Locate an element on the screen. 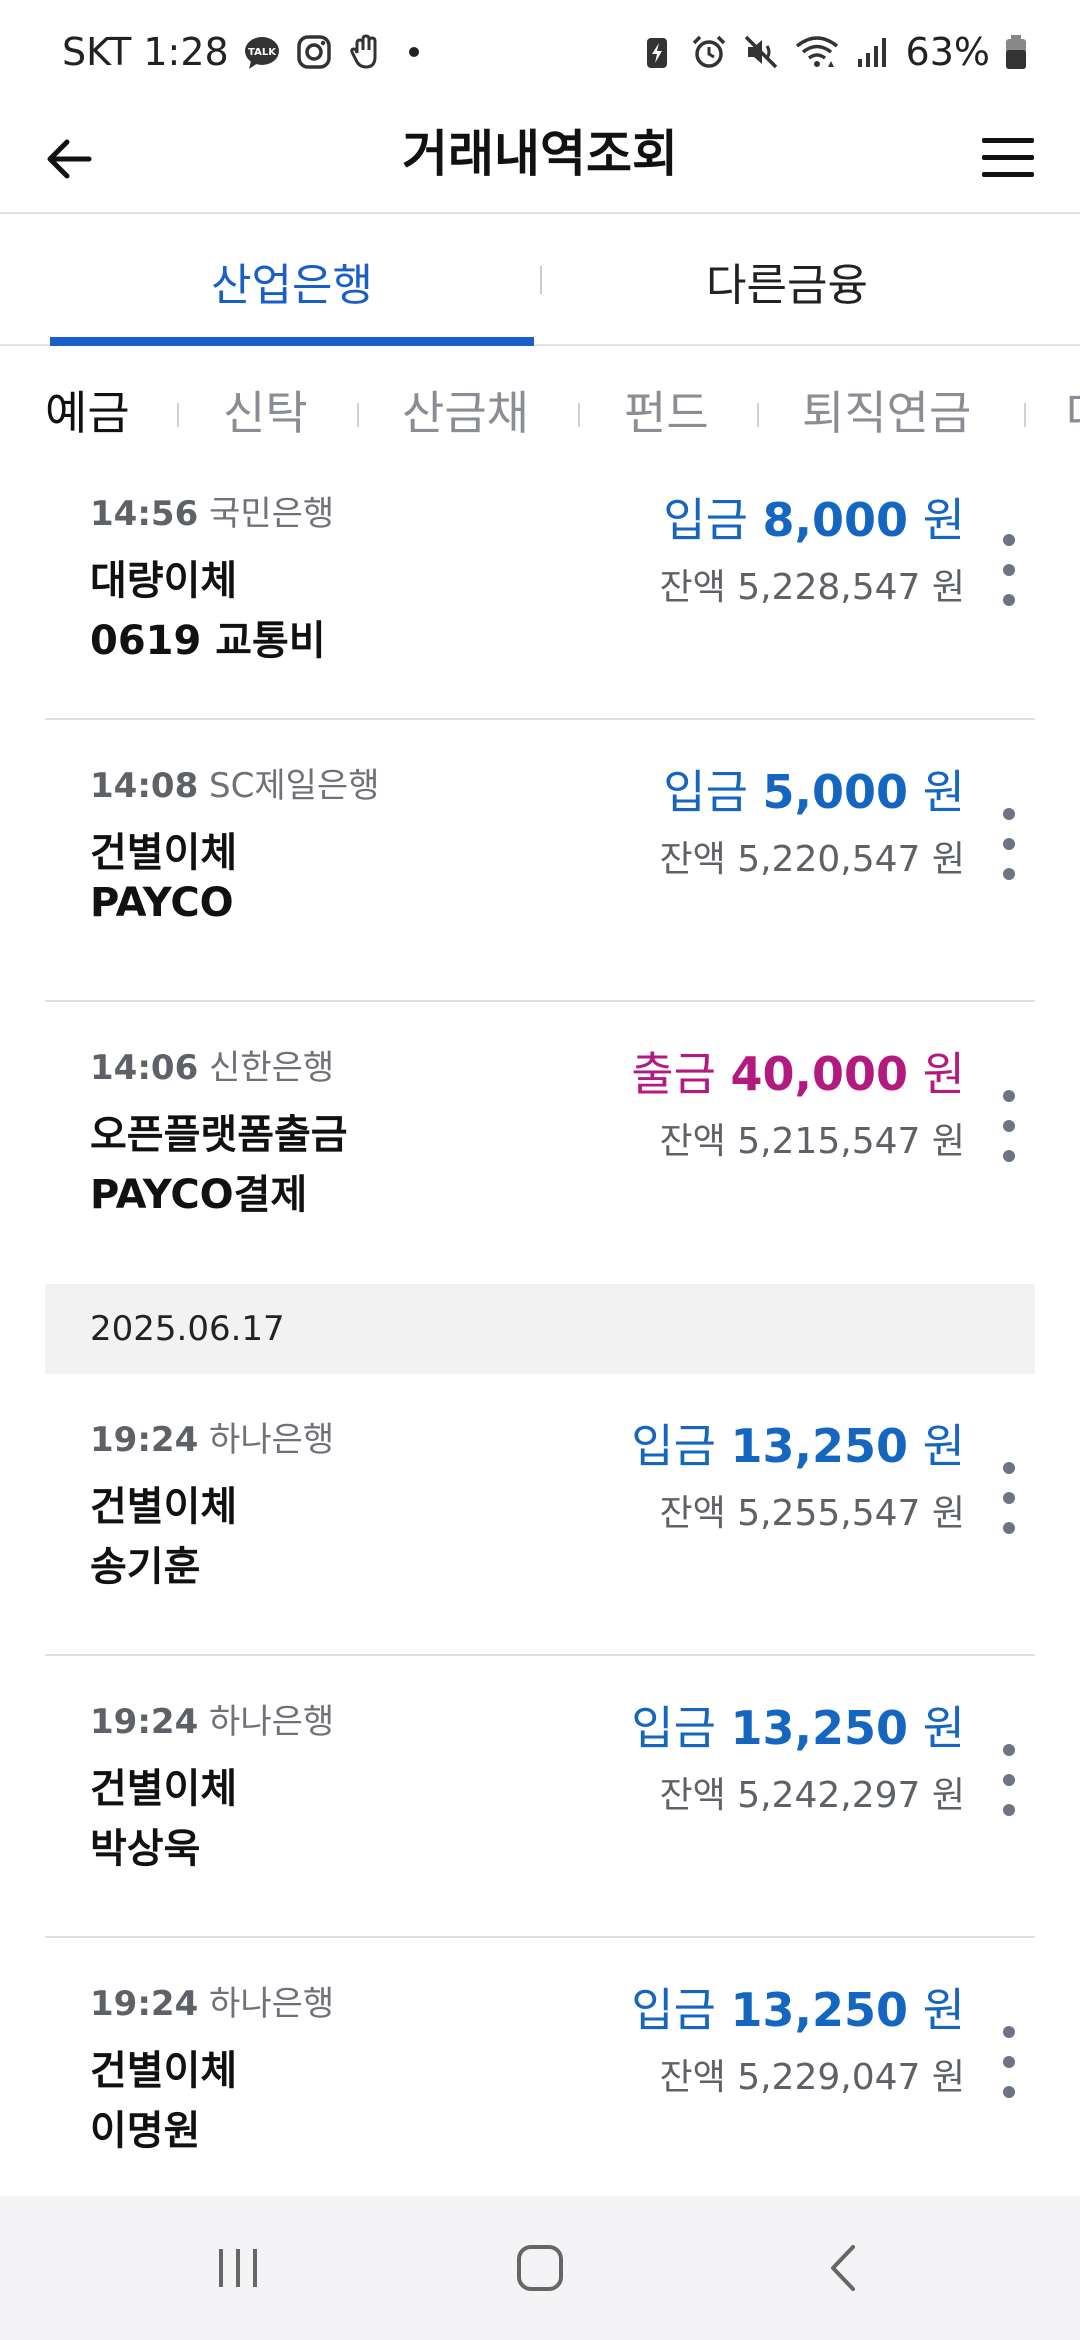  transaction-memo: 0619 교통비 is located at coordinates (208, 641).